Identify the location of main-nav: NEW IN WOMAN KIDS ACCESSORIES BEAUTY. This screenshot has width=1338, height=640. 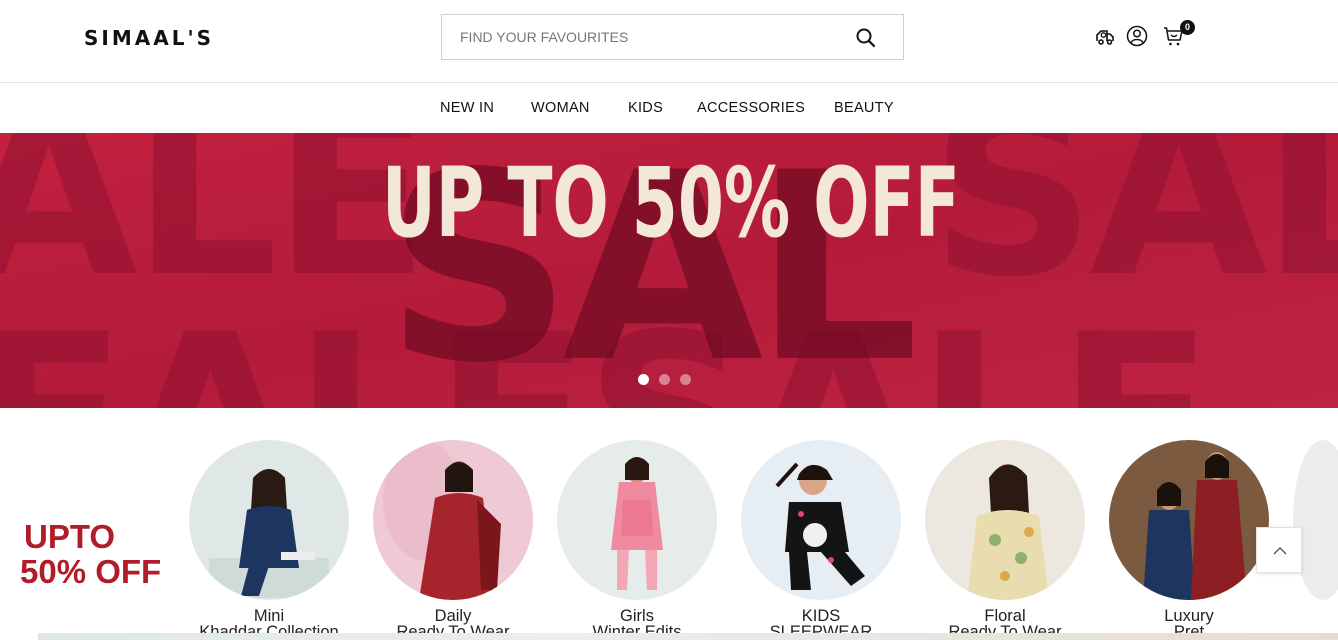
(669, 108).